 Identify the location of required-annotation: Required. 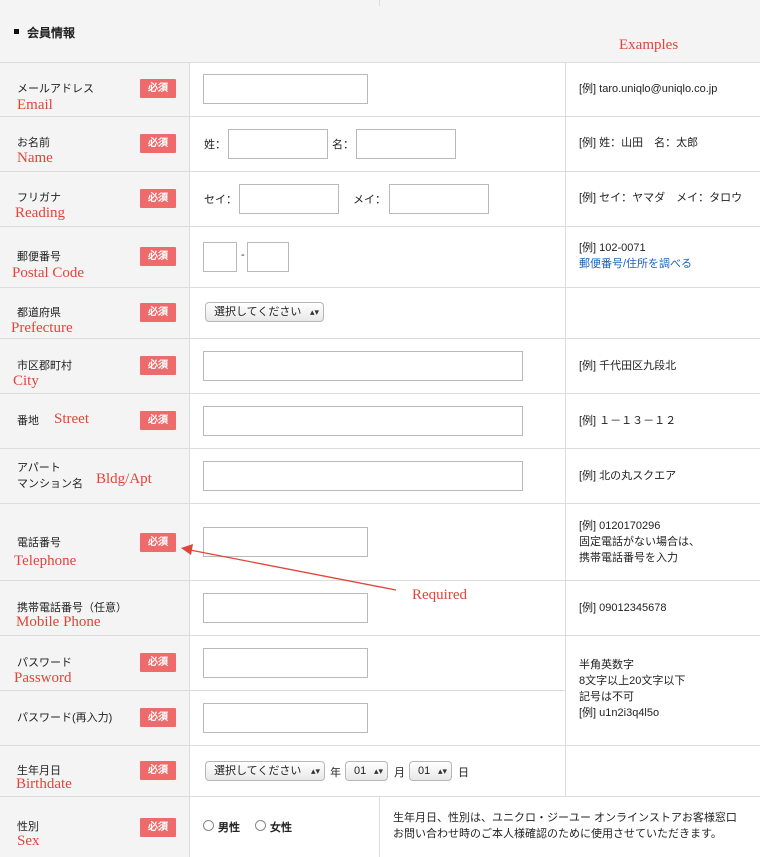
(439, 595).